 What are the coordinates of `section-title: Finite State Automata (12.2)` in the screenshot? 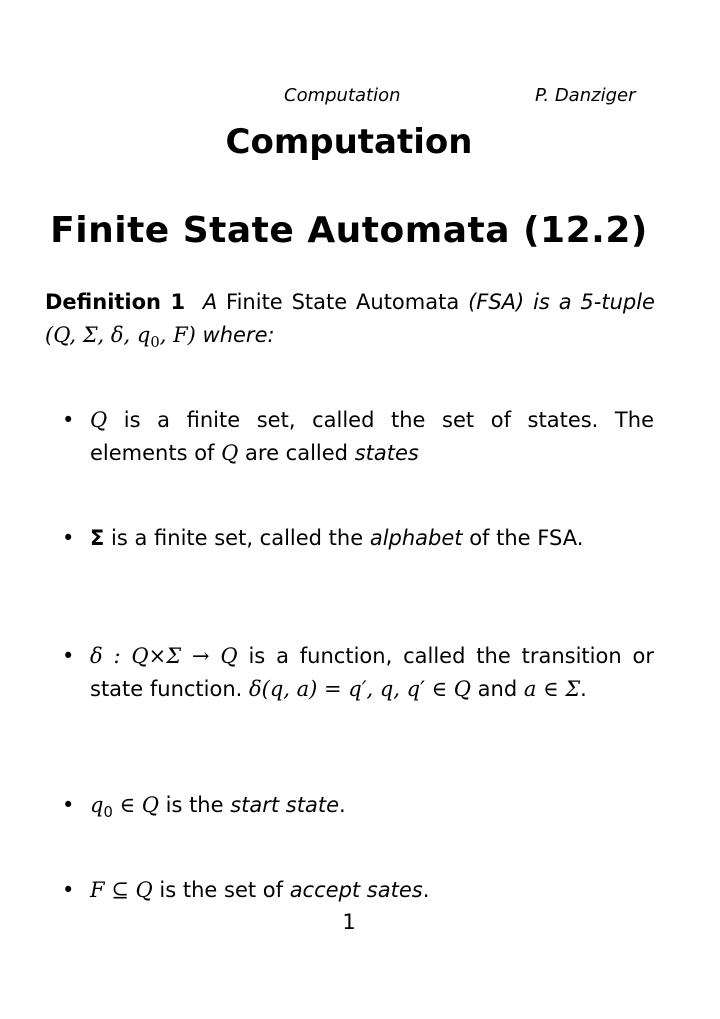 It's located at (349, 230).